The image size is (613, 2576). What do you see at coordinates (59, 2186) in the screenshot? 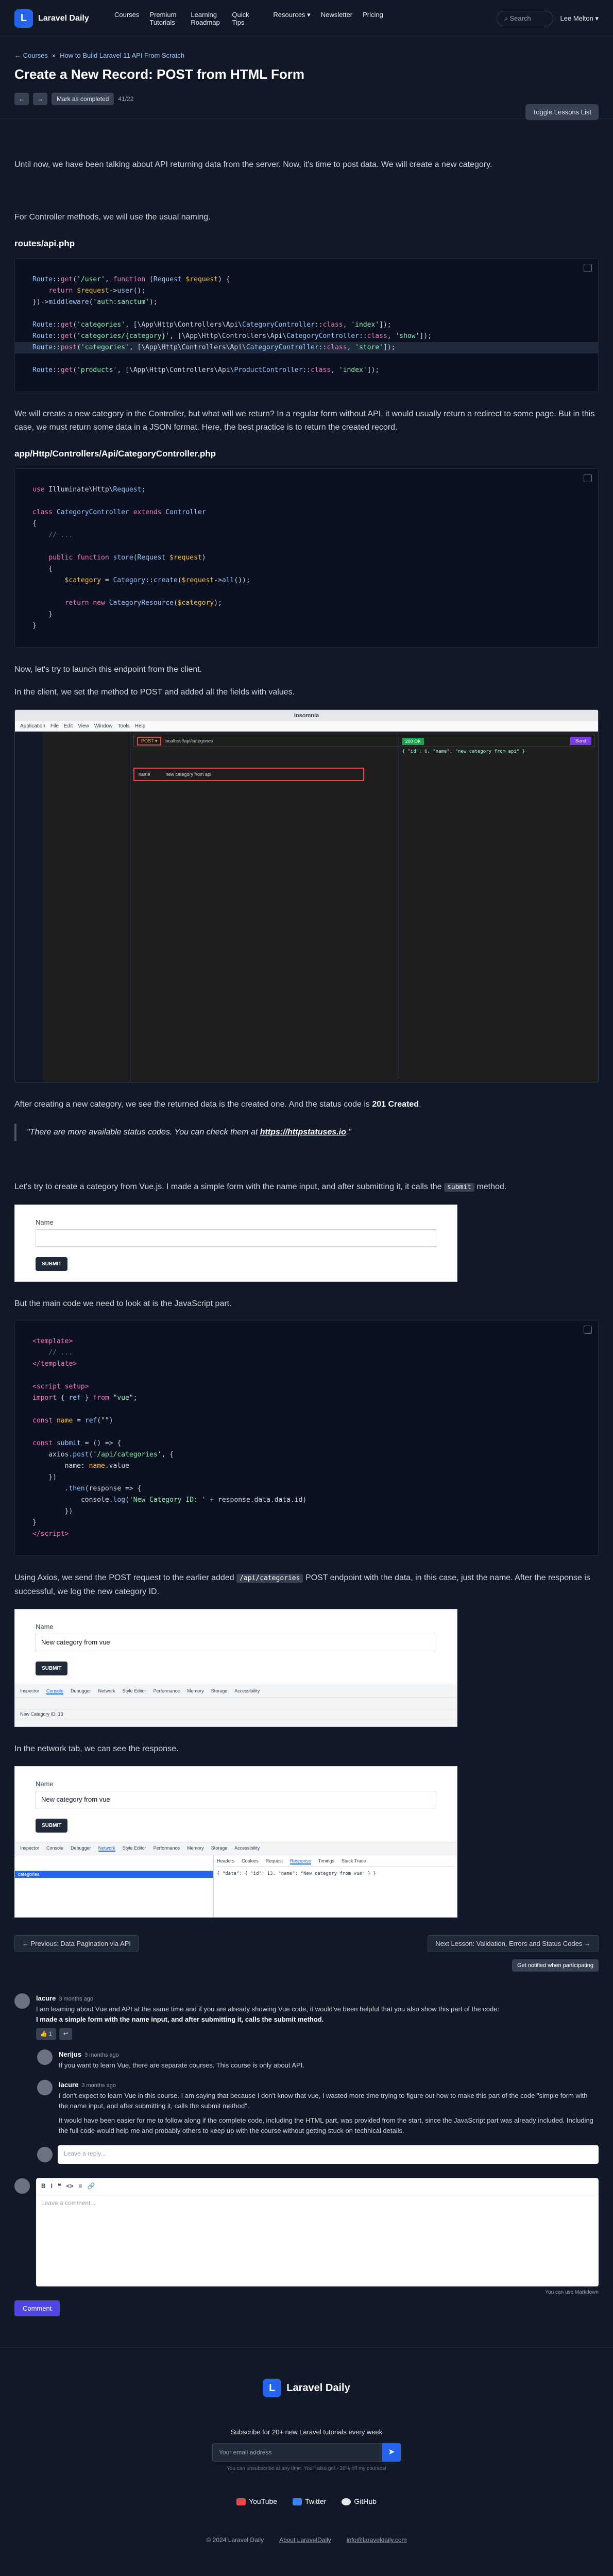
I see `quote-icon: ❝` at bounding box center [59, 2186].